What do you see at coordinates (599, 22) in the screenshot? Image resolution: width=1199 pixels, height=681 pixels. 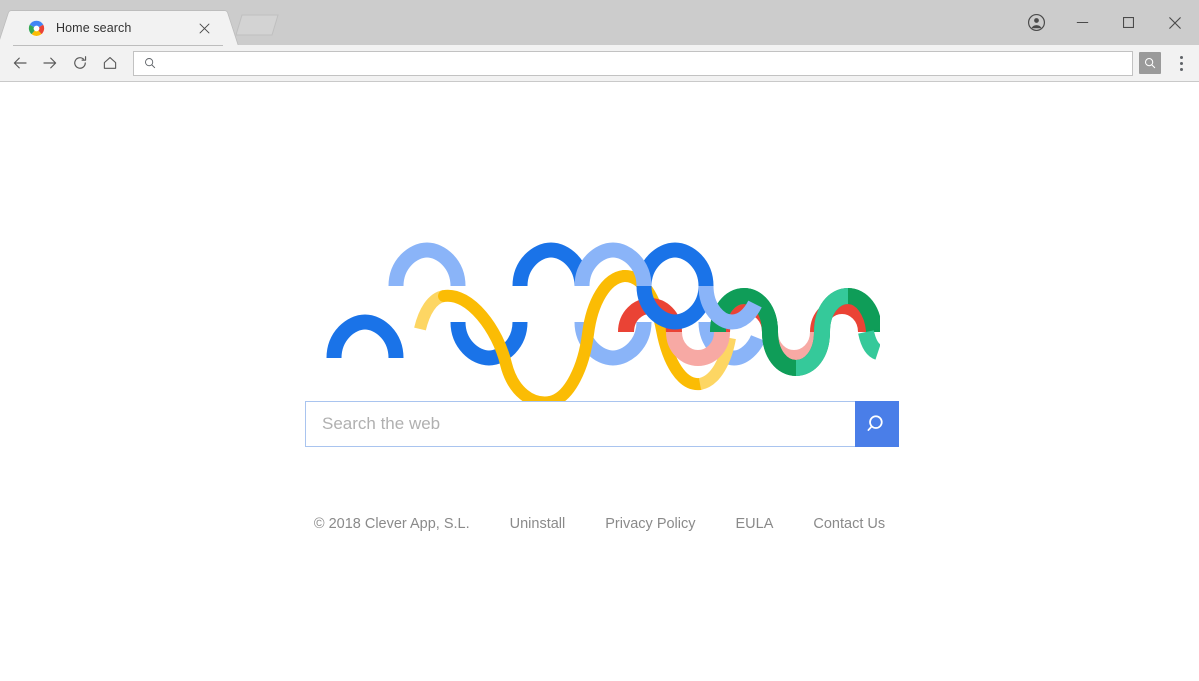 I see `tab-strip: Home search` at bounding box center [599, 22].